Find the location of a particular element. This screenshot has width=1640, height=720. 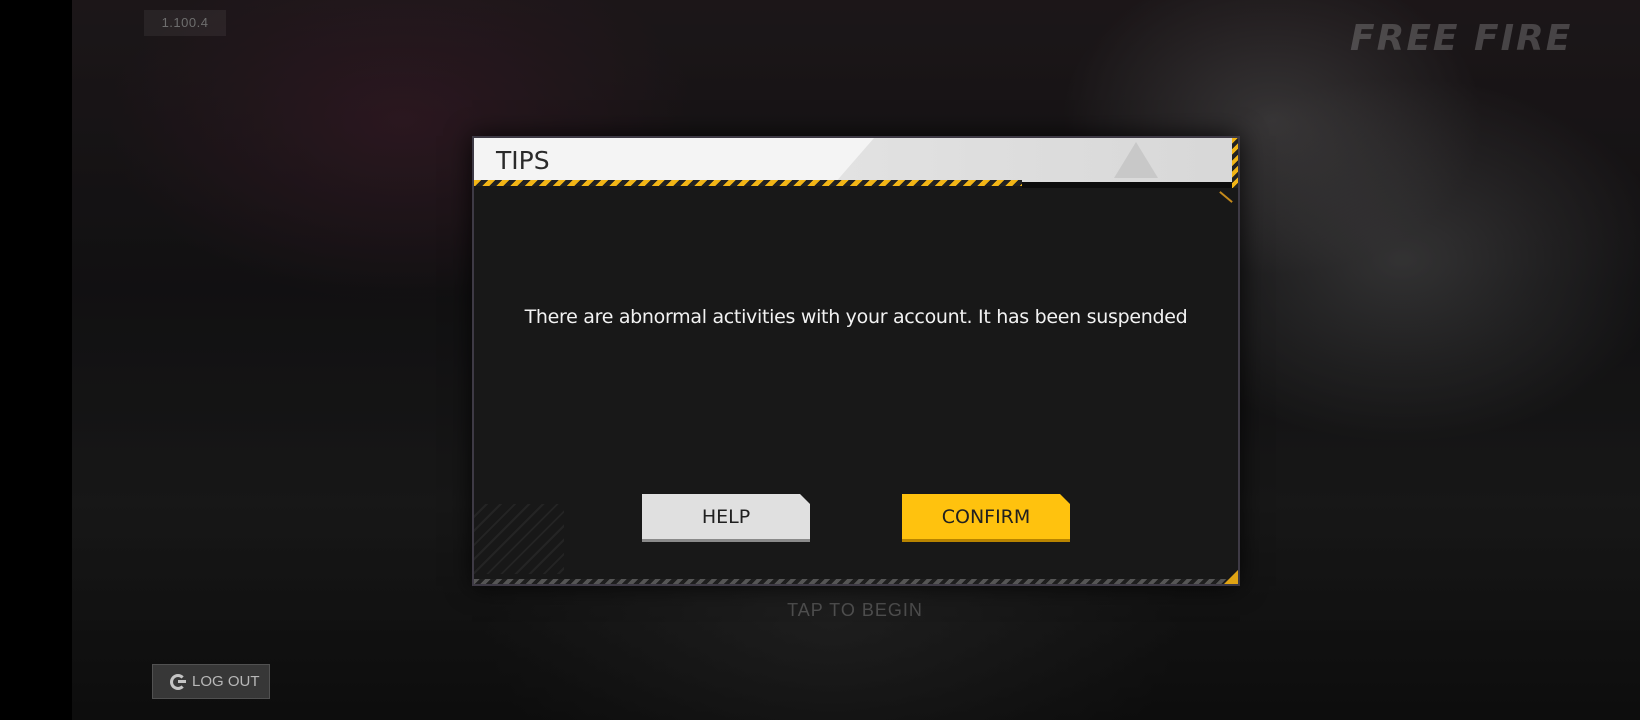

confirm-button: CONFIRM is located at coordinates (986, 518).